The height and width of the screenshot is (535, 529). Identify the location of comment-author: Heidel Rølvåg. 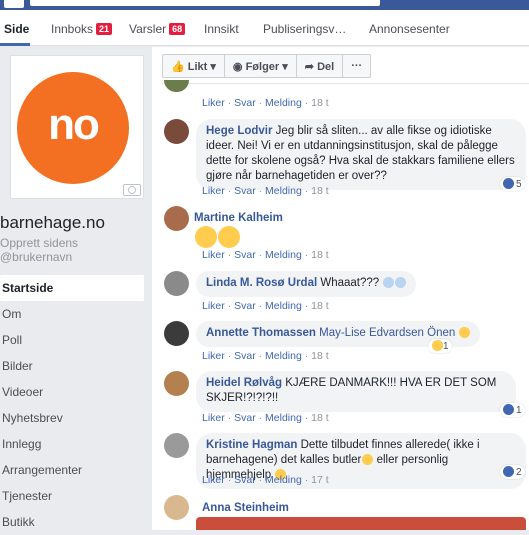
(244, 383).